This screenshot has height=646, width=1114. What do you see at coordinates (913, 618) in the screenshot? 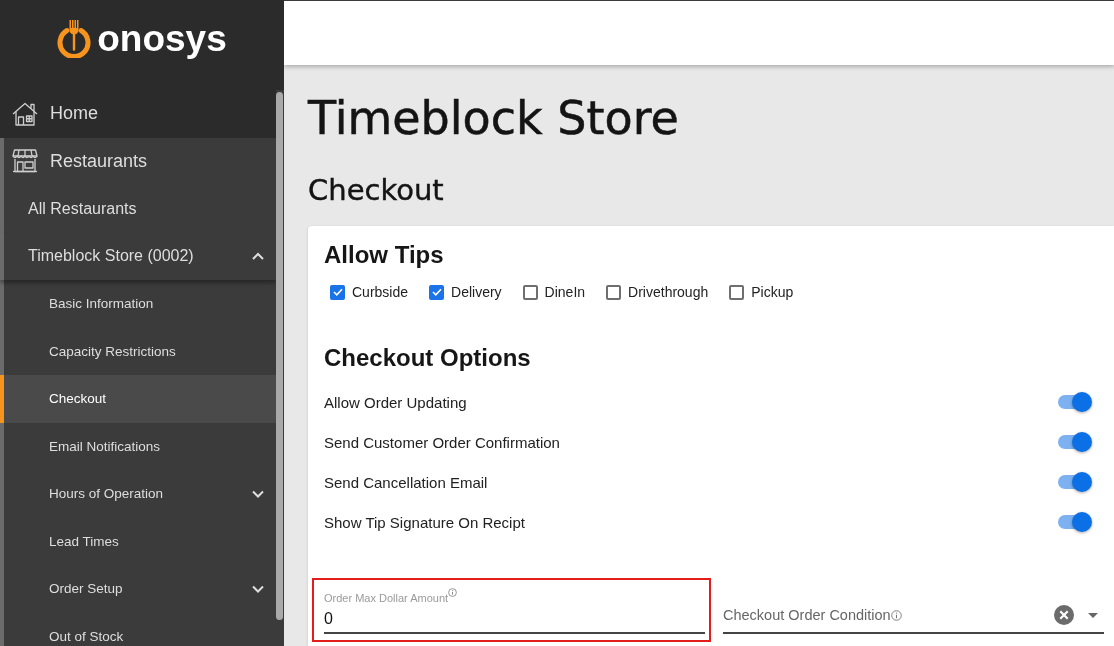
I see `select-field: Checkout Order Condition` at bounding box center [913, 618].